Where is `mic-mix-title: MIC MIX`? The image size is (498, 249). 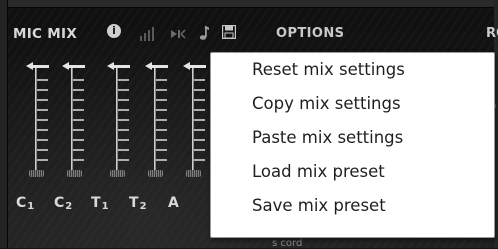
mic-mix-title: MIC MIX is located at coordinates (45, 34).